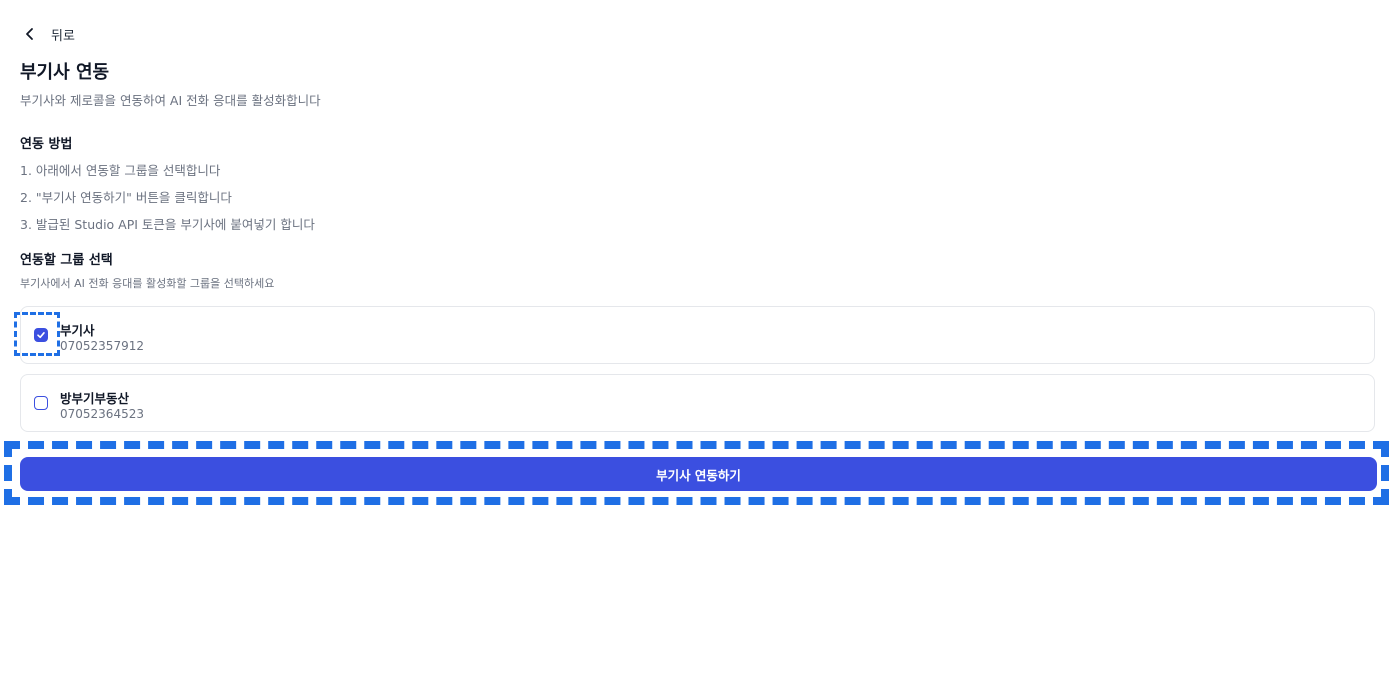  What do you see at coordinates (46, 144) in the screenshot?
I see `method-section-title: 연동 방법` at bounding box center [46, 144].